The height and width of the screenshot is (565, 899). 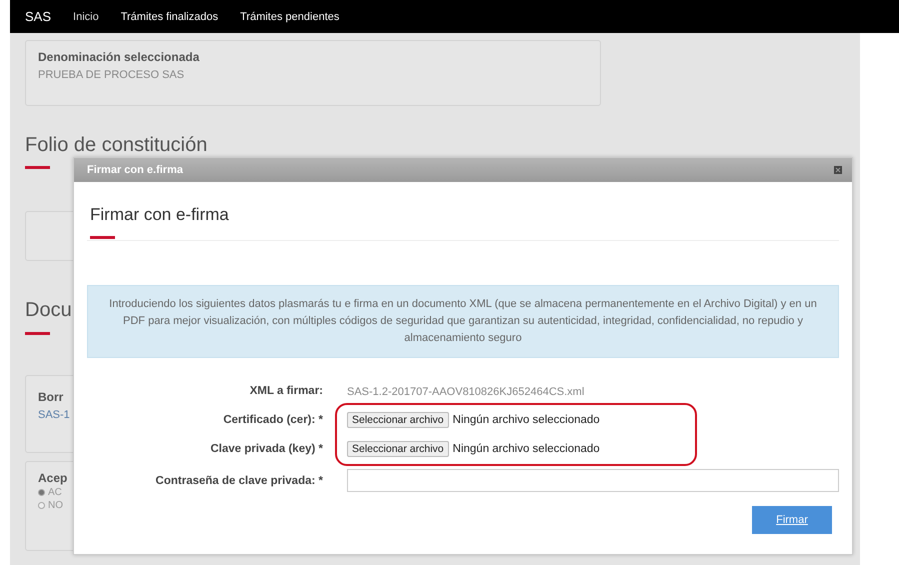 I want to click on card-label: Denominación seleccionada, so click(x=119, y=57).